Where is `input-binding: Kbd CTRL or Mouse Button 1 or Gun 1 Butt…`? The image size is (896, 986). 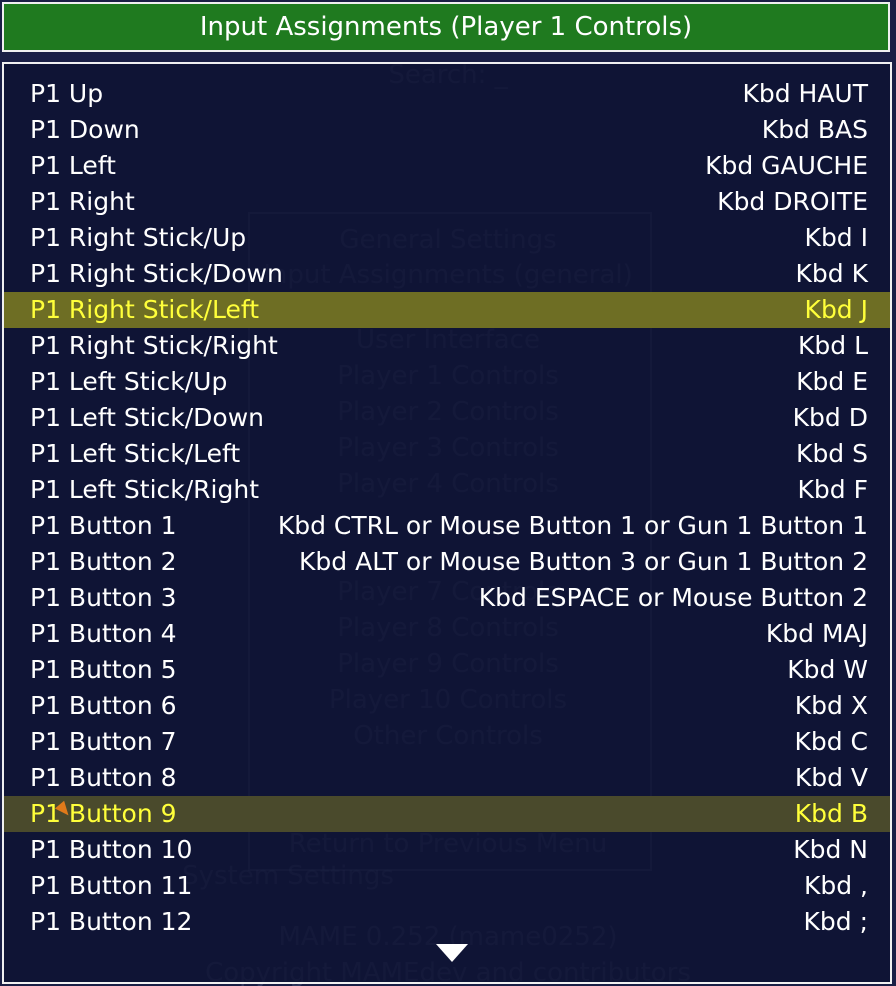
input-binding: Kbd CTRL or Mouse Button 1 or Gun 1 Butt… is located at coordinates (572, 525).